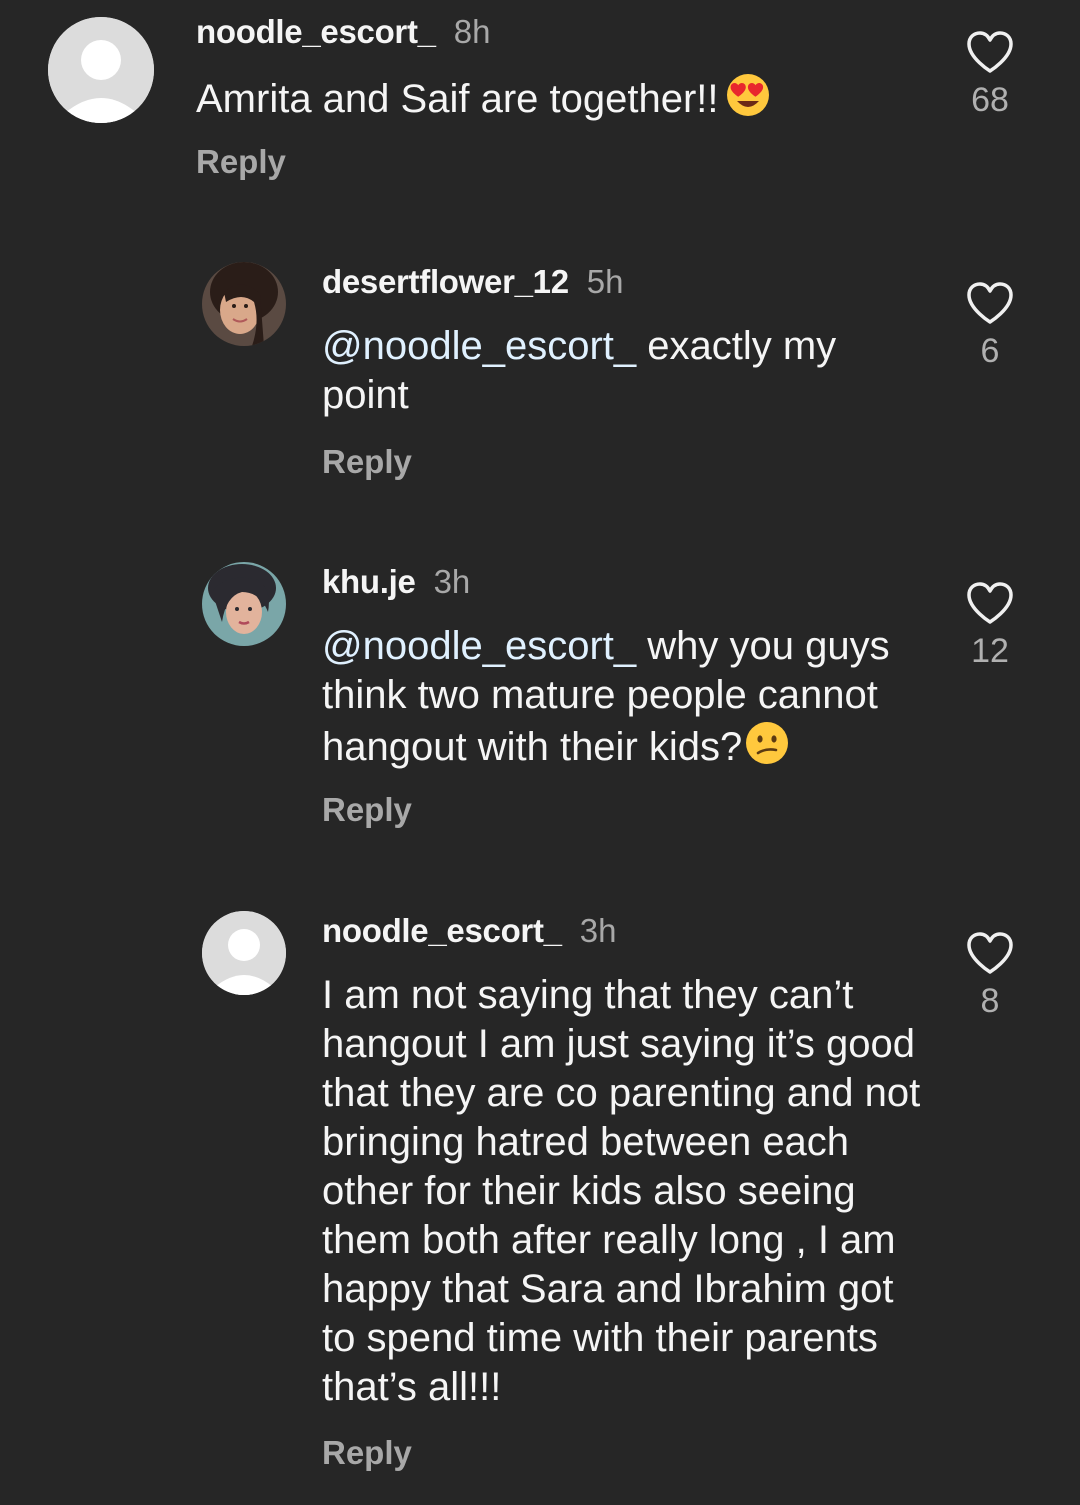 This screenshot has width=1080, height=1505. I want to click on comment-meta: desertflower_12 5h, so click(473, 282).